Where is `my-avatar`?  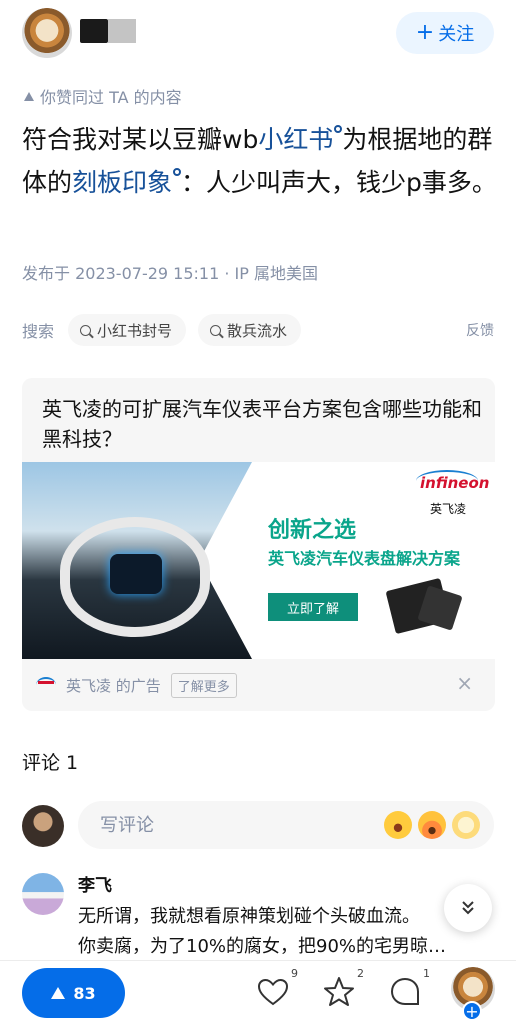 my-avatar is located at coordinates (43, 826).